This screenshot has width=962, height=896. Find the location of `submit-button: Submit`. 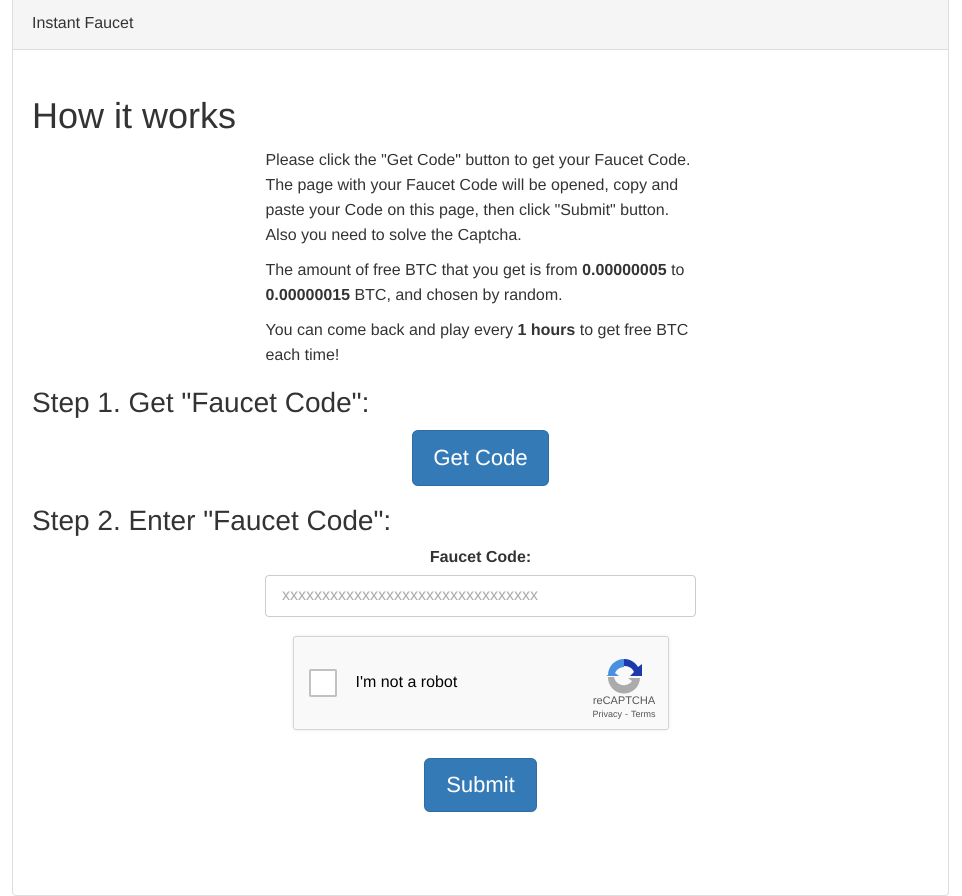

submit-button: Submit is located at coordinates (480, 785).